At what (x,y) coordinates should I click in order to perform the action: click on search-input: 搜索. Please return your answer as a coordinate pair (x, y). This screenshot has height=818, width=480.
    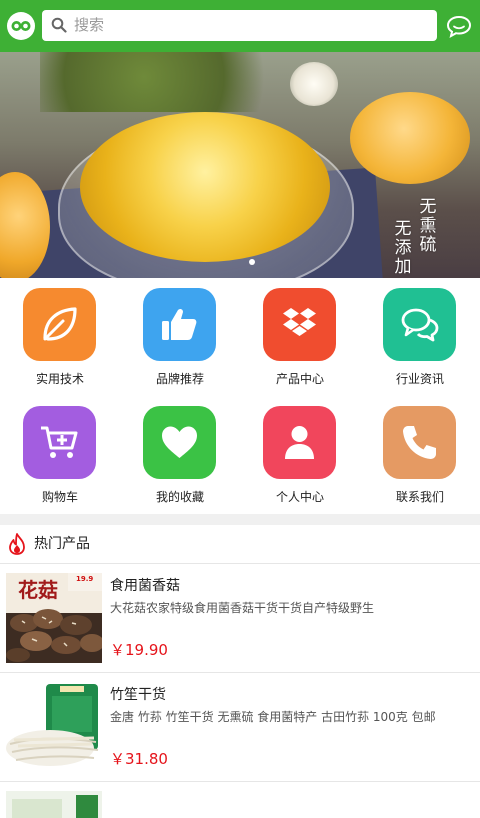
    Looking at the image, I should click on (239, 25).